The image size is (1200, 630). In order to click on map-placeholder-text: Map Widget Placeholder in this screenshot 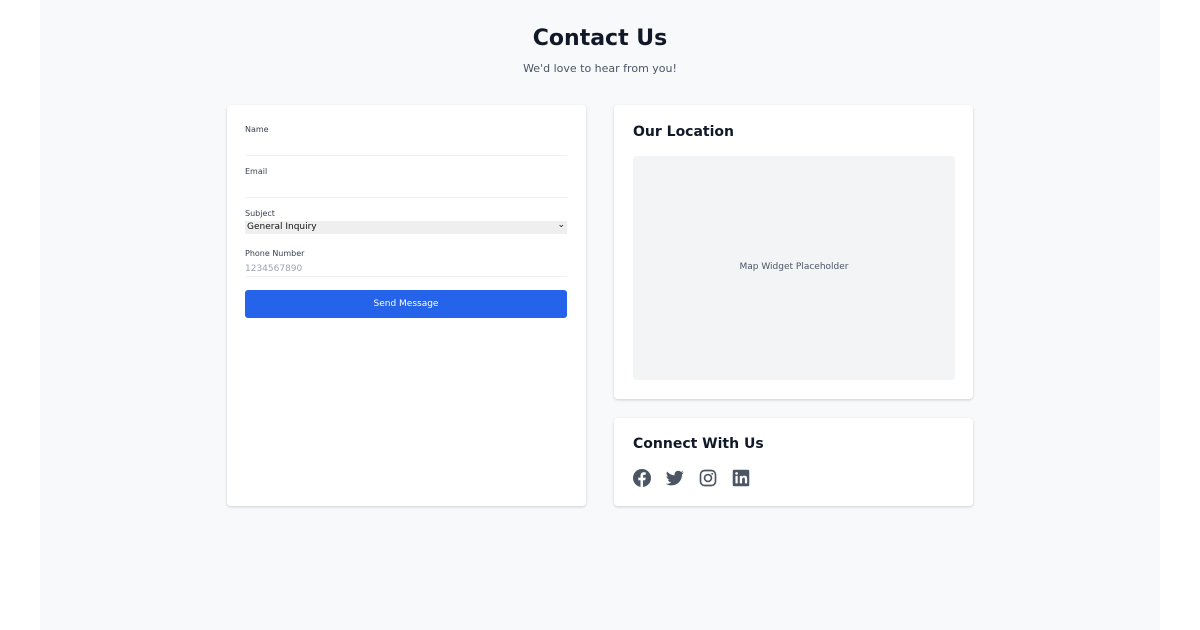, I will do `click(794, 267)`.